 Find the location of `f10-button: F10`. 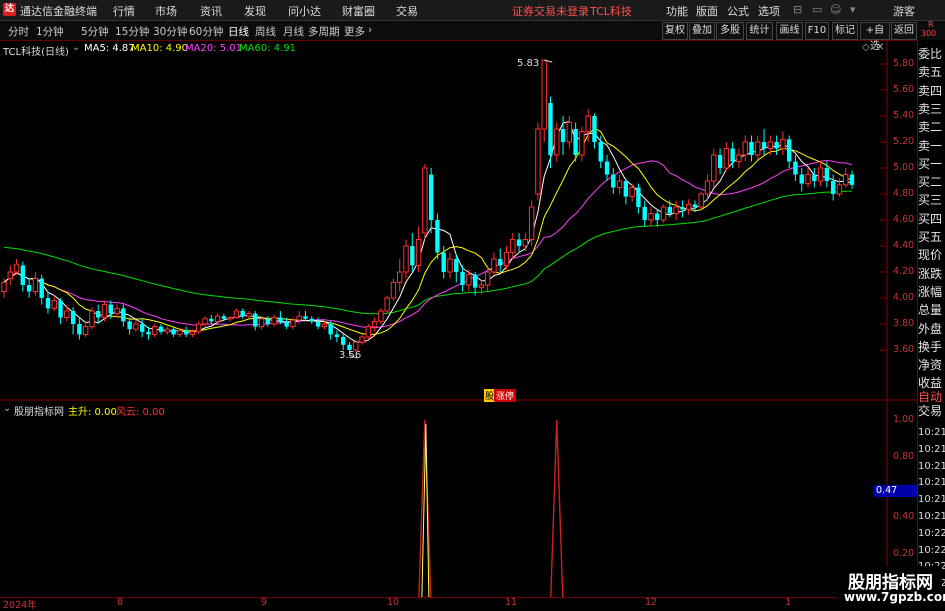

f10-button: F10 is located at coordinates (817, 31).